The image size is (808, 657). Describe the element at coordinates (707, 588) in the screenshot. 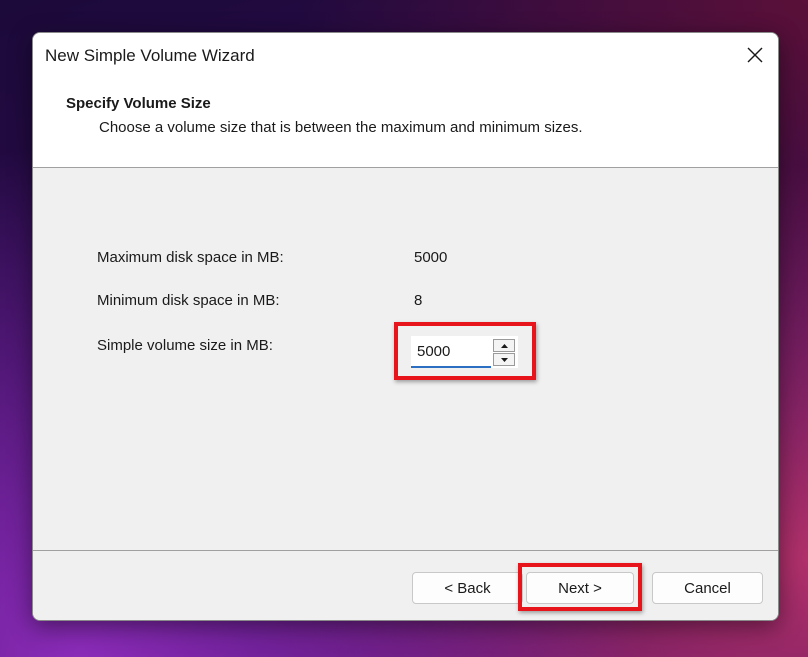

I see `cancel-button: Cancel` at that location.